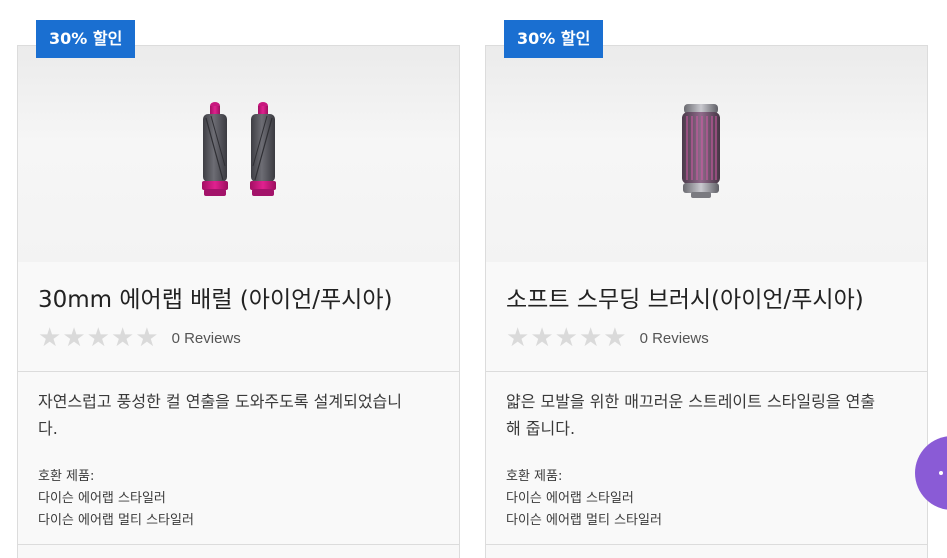 This screenshot has width=947, height=558. I want to click on product-title: 30mm 에어랩 배럴 (아이언/푸시아), so click(215, 297).